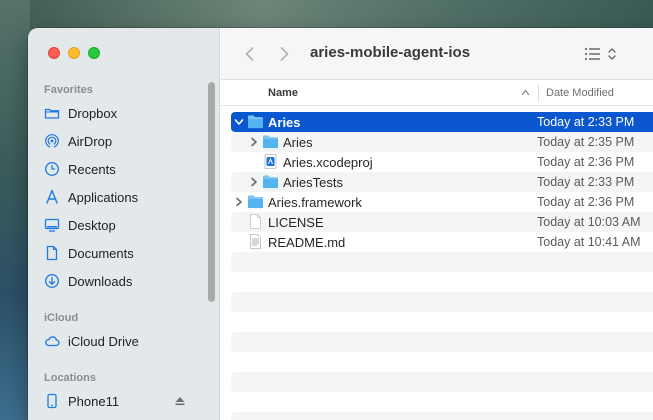  What do you see at coordinates (442, 202) in the screenshot?
I see `file-row-aries-framework: Aries.framework Today at 2:36 PM` at bounding box center [442, 202].